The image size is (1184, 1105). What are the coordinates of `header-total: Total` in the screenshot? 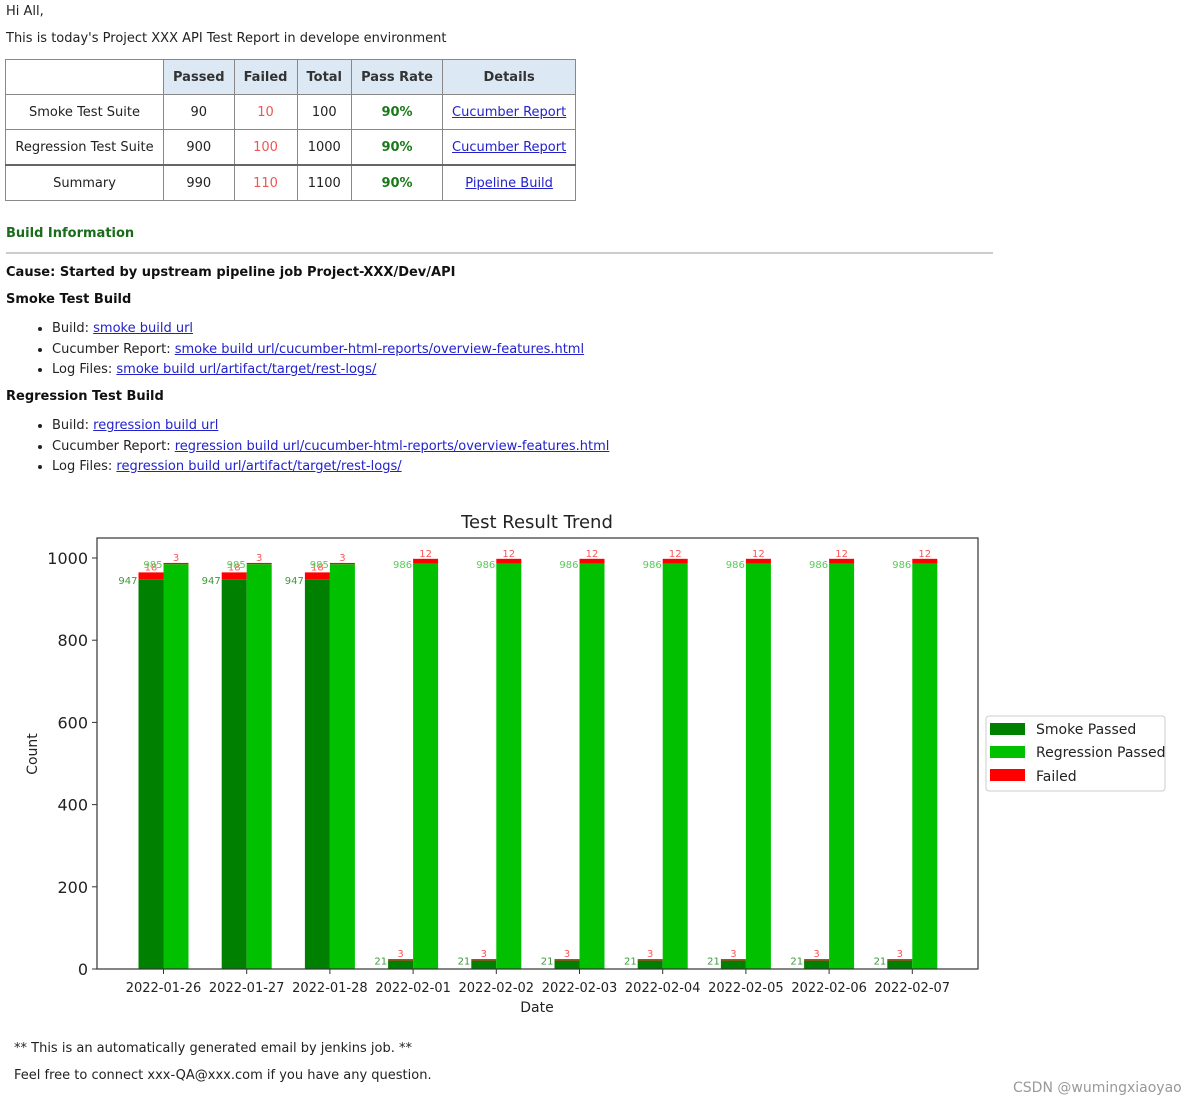 It's located at (324, 77).